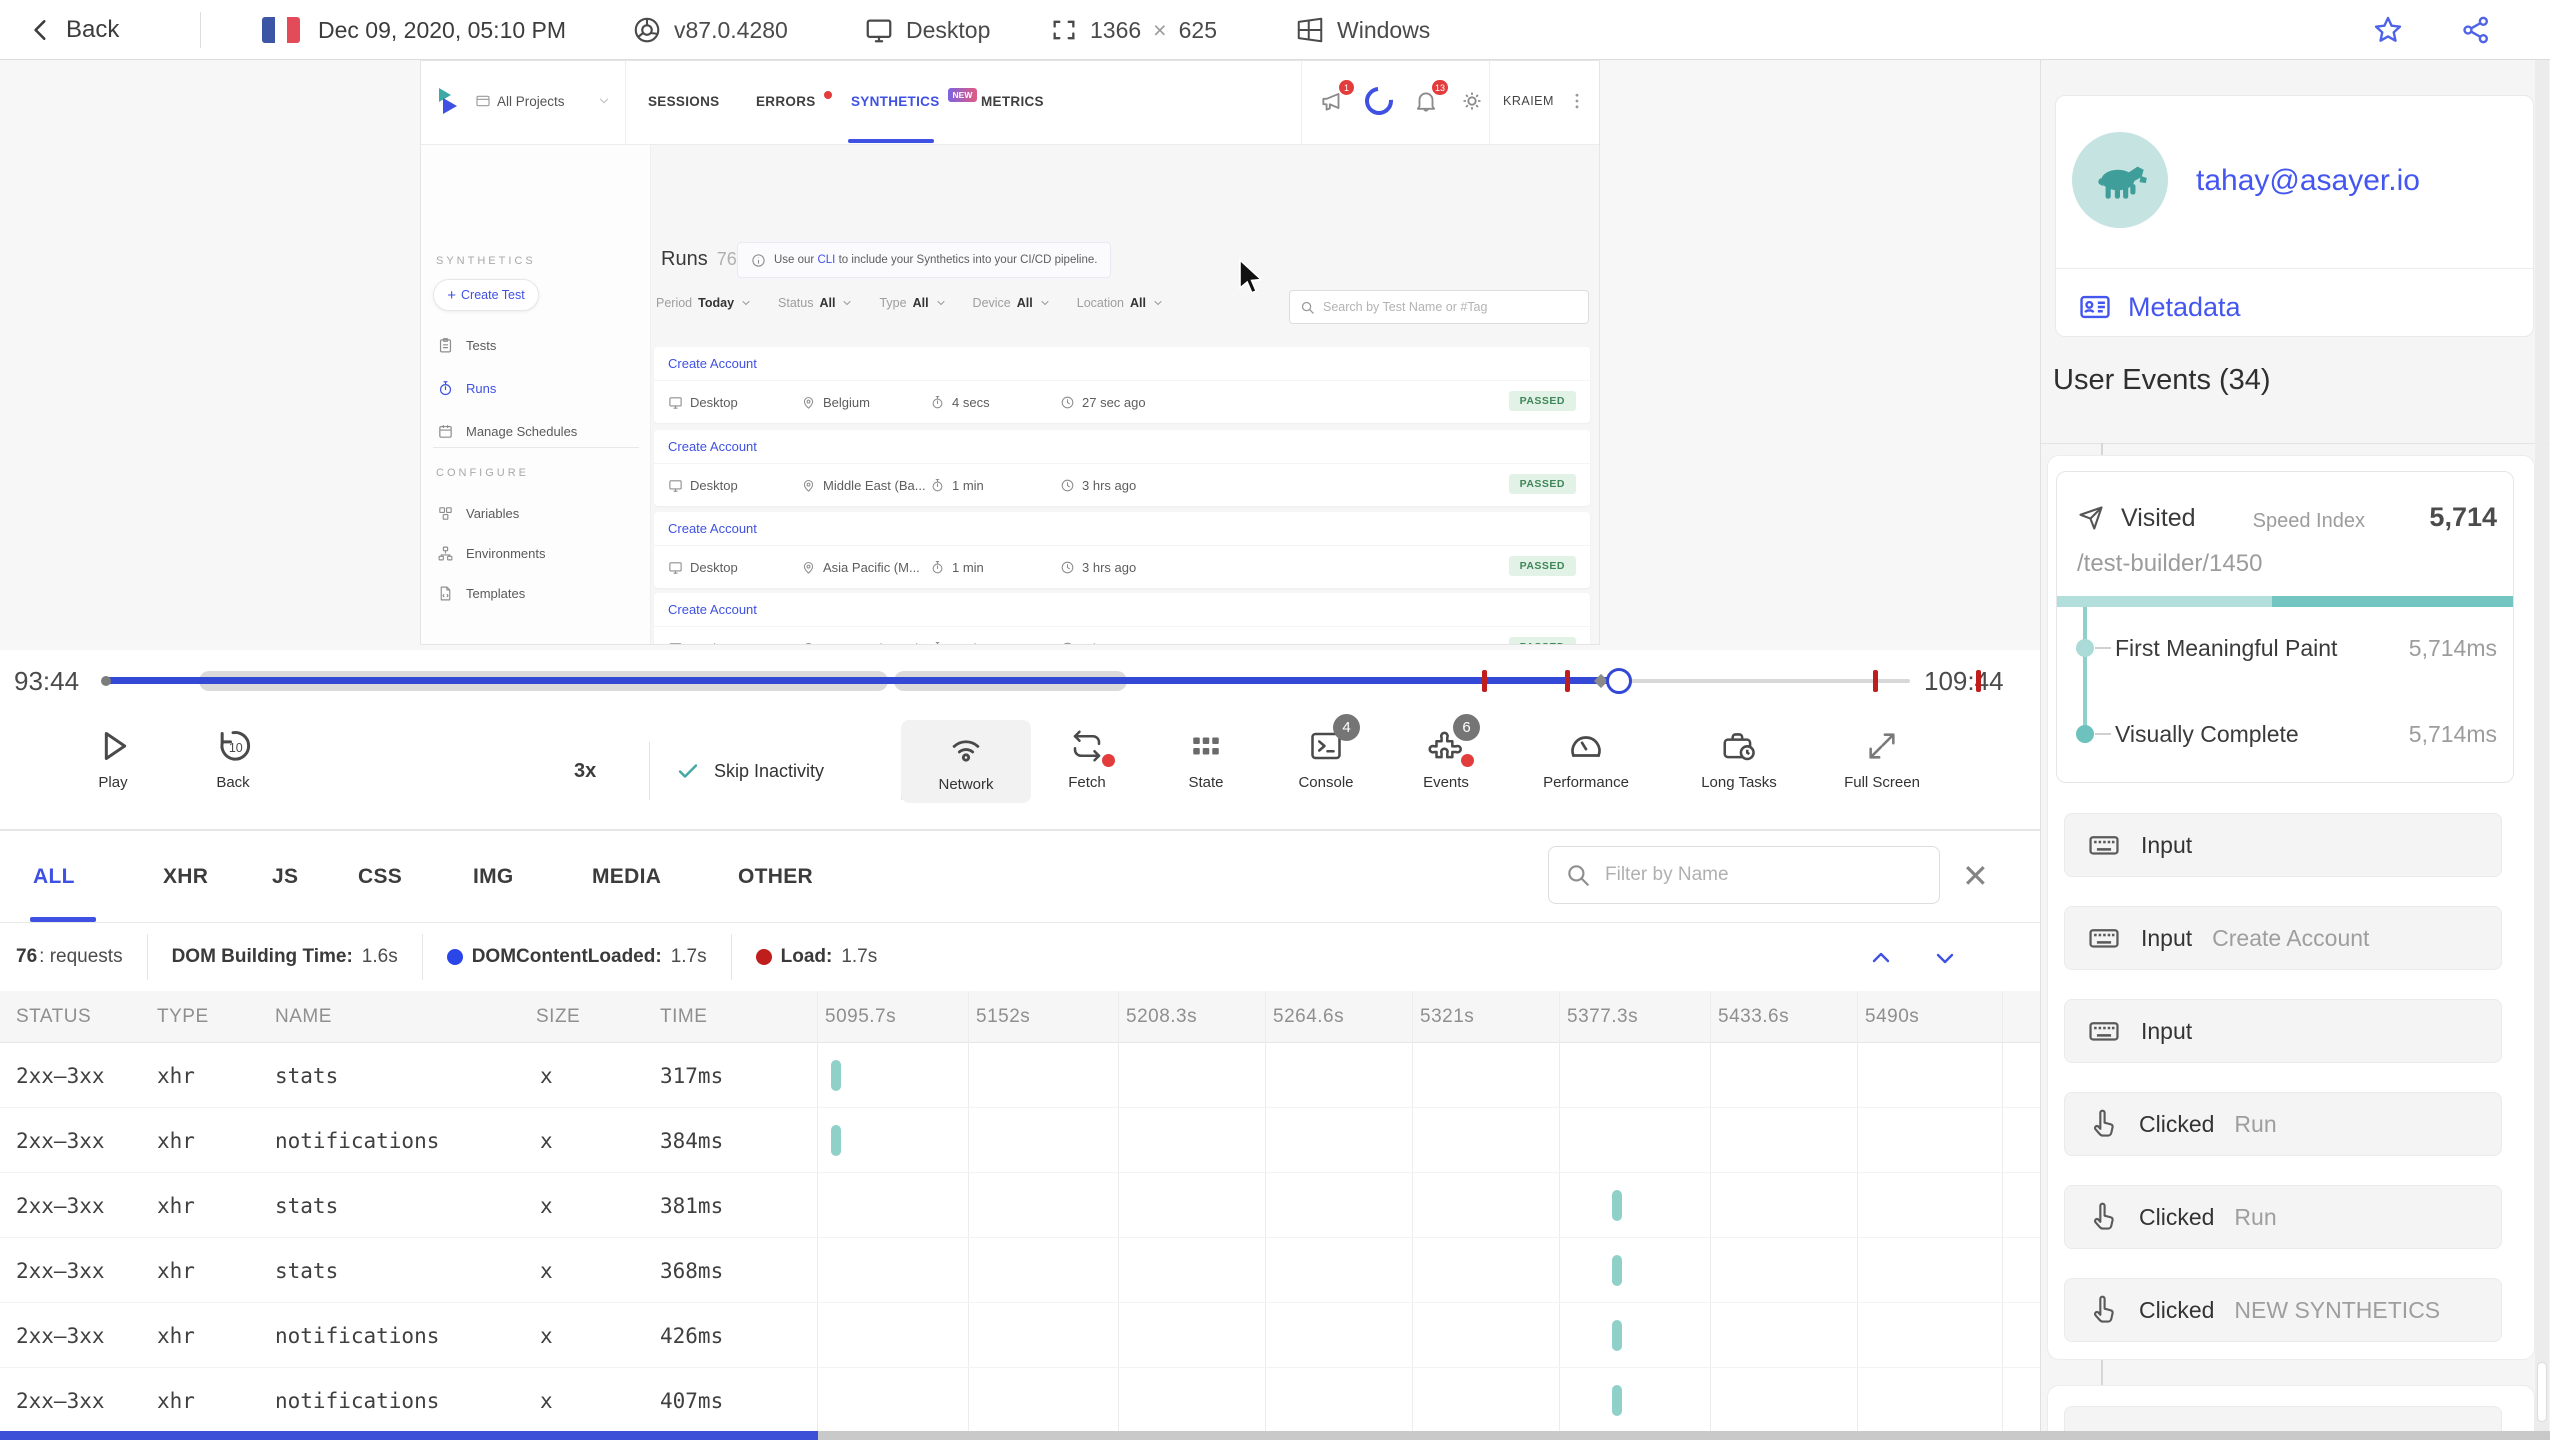 The height and width of the screenshot is (1440, 2550). I want to click on filter-input, so click(1753, 875).